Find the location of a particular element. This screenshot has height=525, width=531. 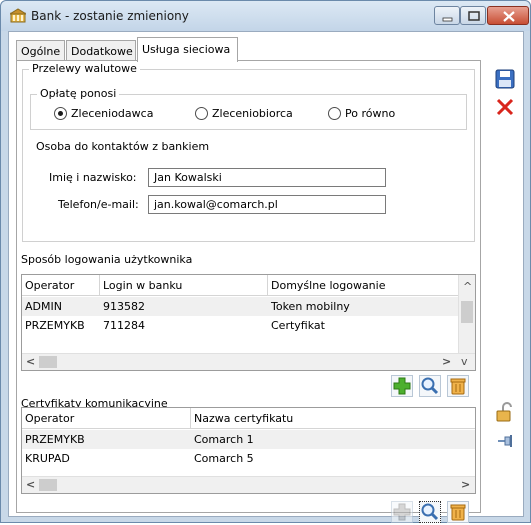

radio-po-rowno-label: Po równo is located at coordinates (370, 113).